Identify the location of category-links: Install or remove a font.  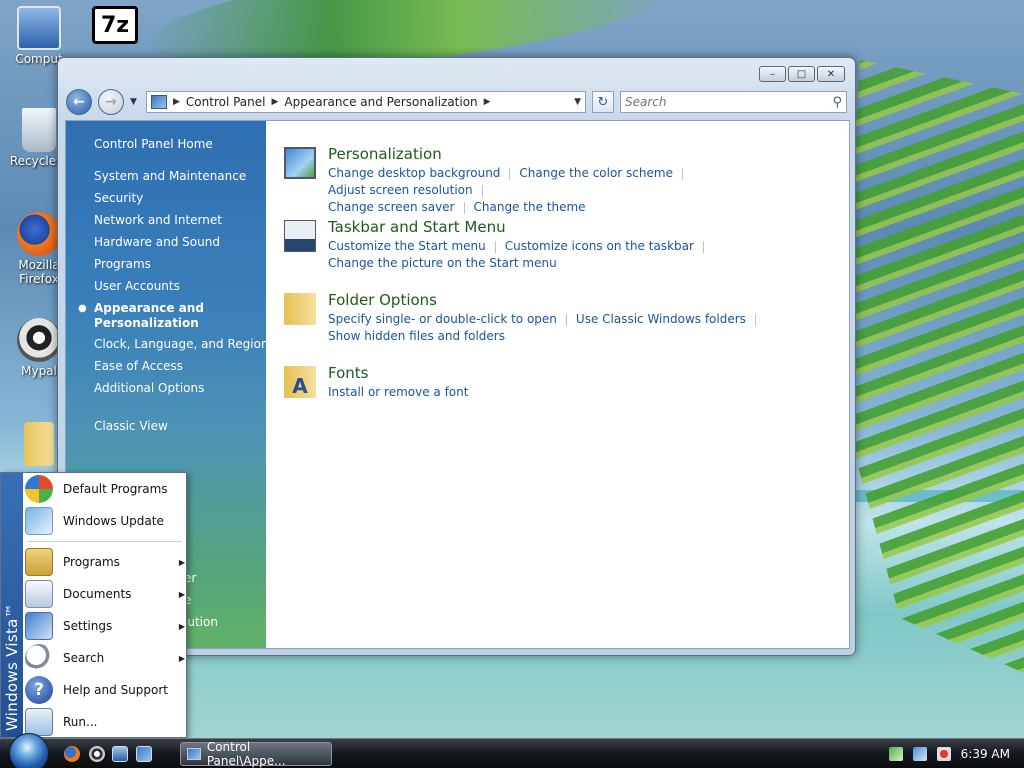
(578, 392).